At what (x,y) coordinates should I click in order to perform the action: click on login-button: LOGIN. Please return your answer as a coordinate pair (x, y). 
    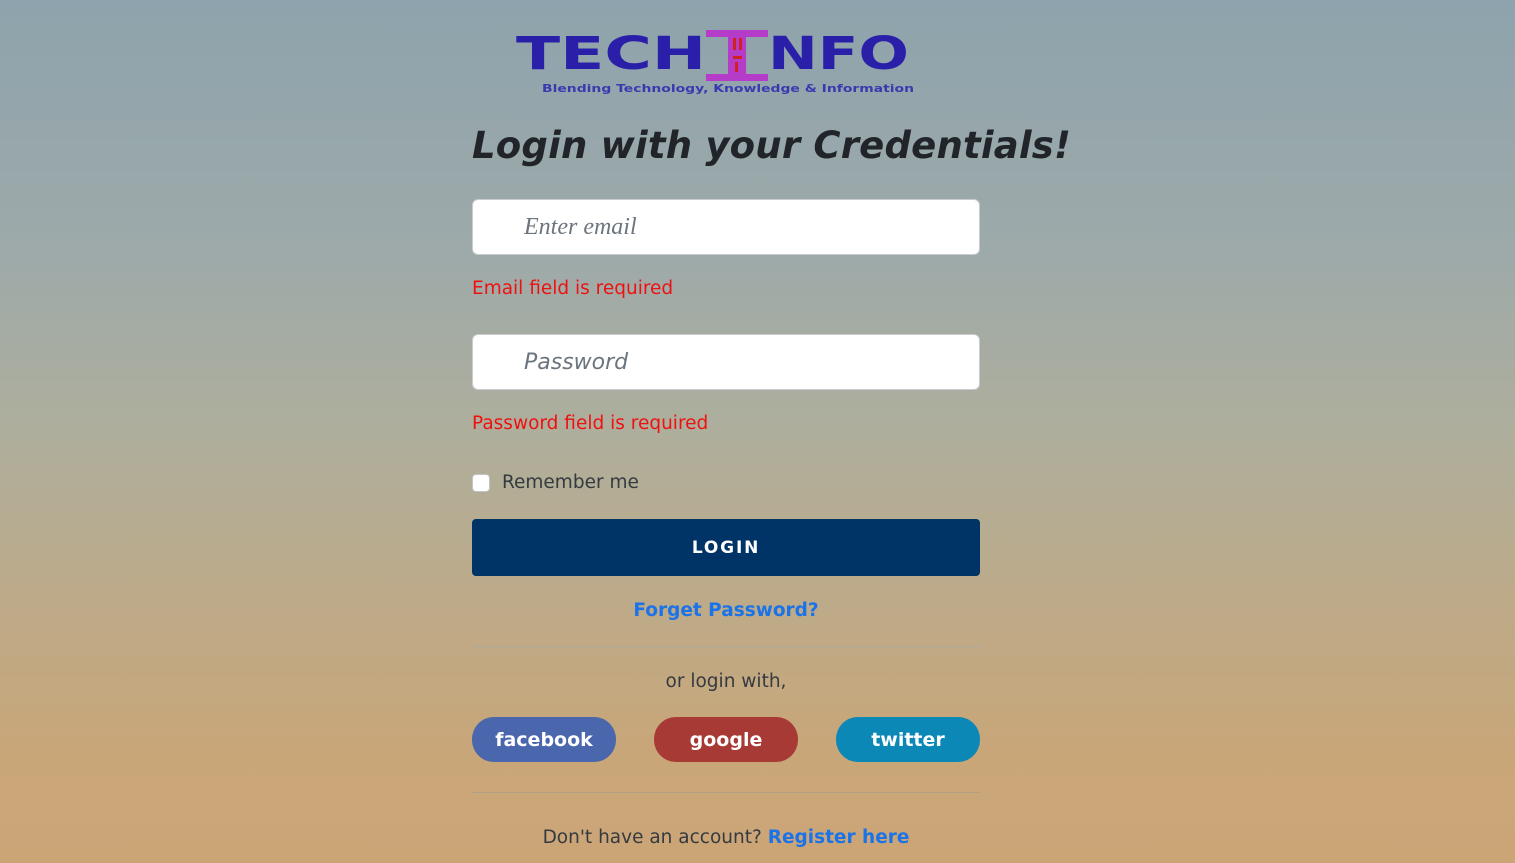
    Looking at the image, I should click on (726, 547).